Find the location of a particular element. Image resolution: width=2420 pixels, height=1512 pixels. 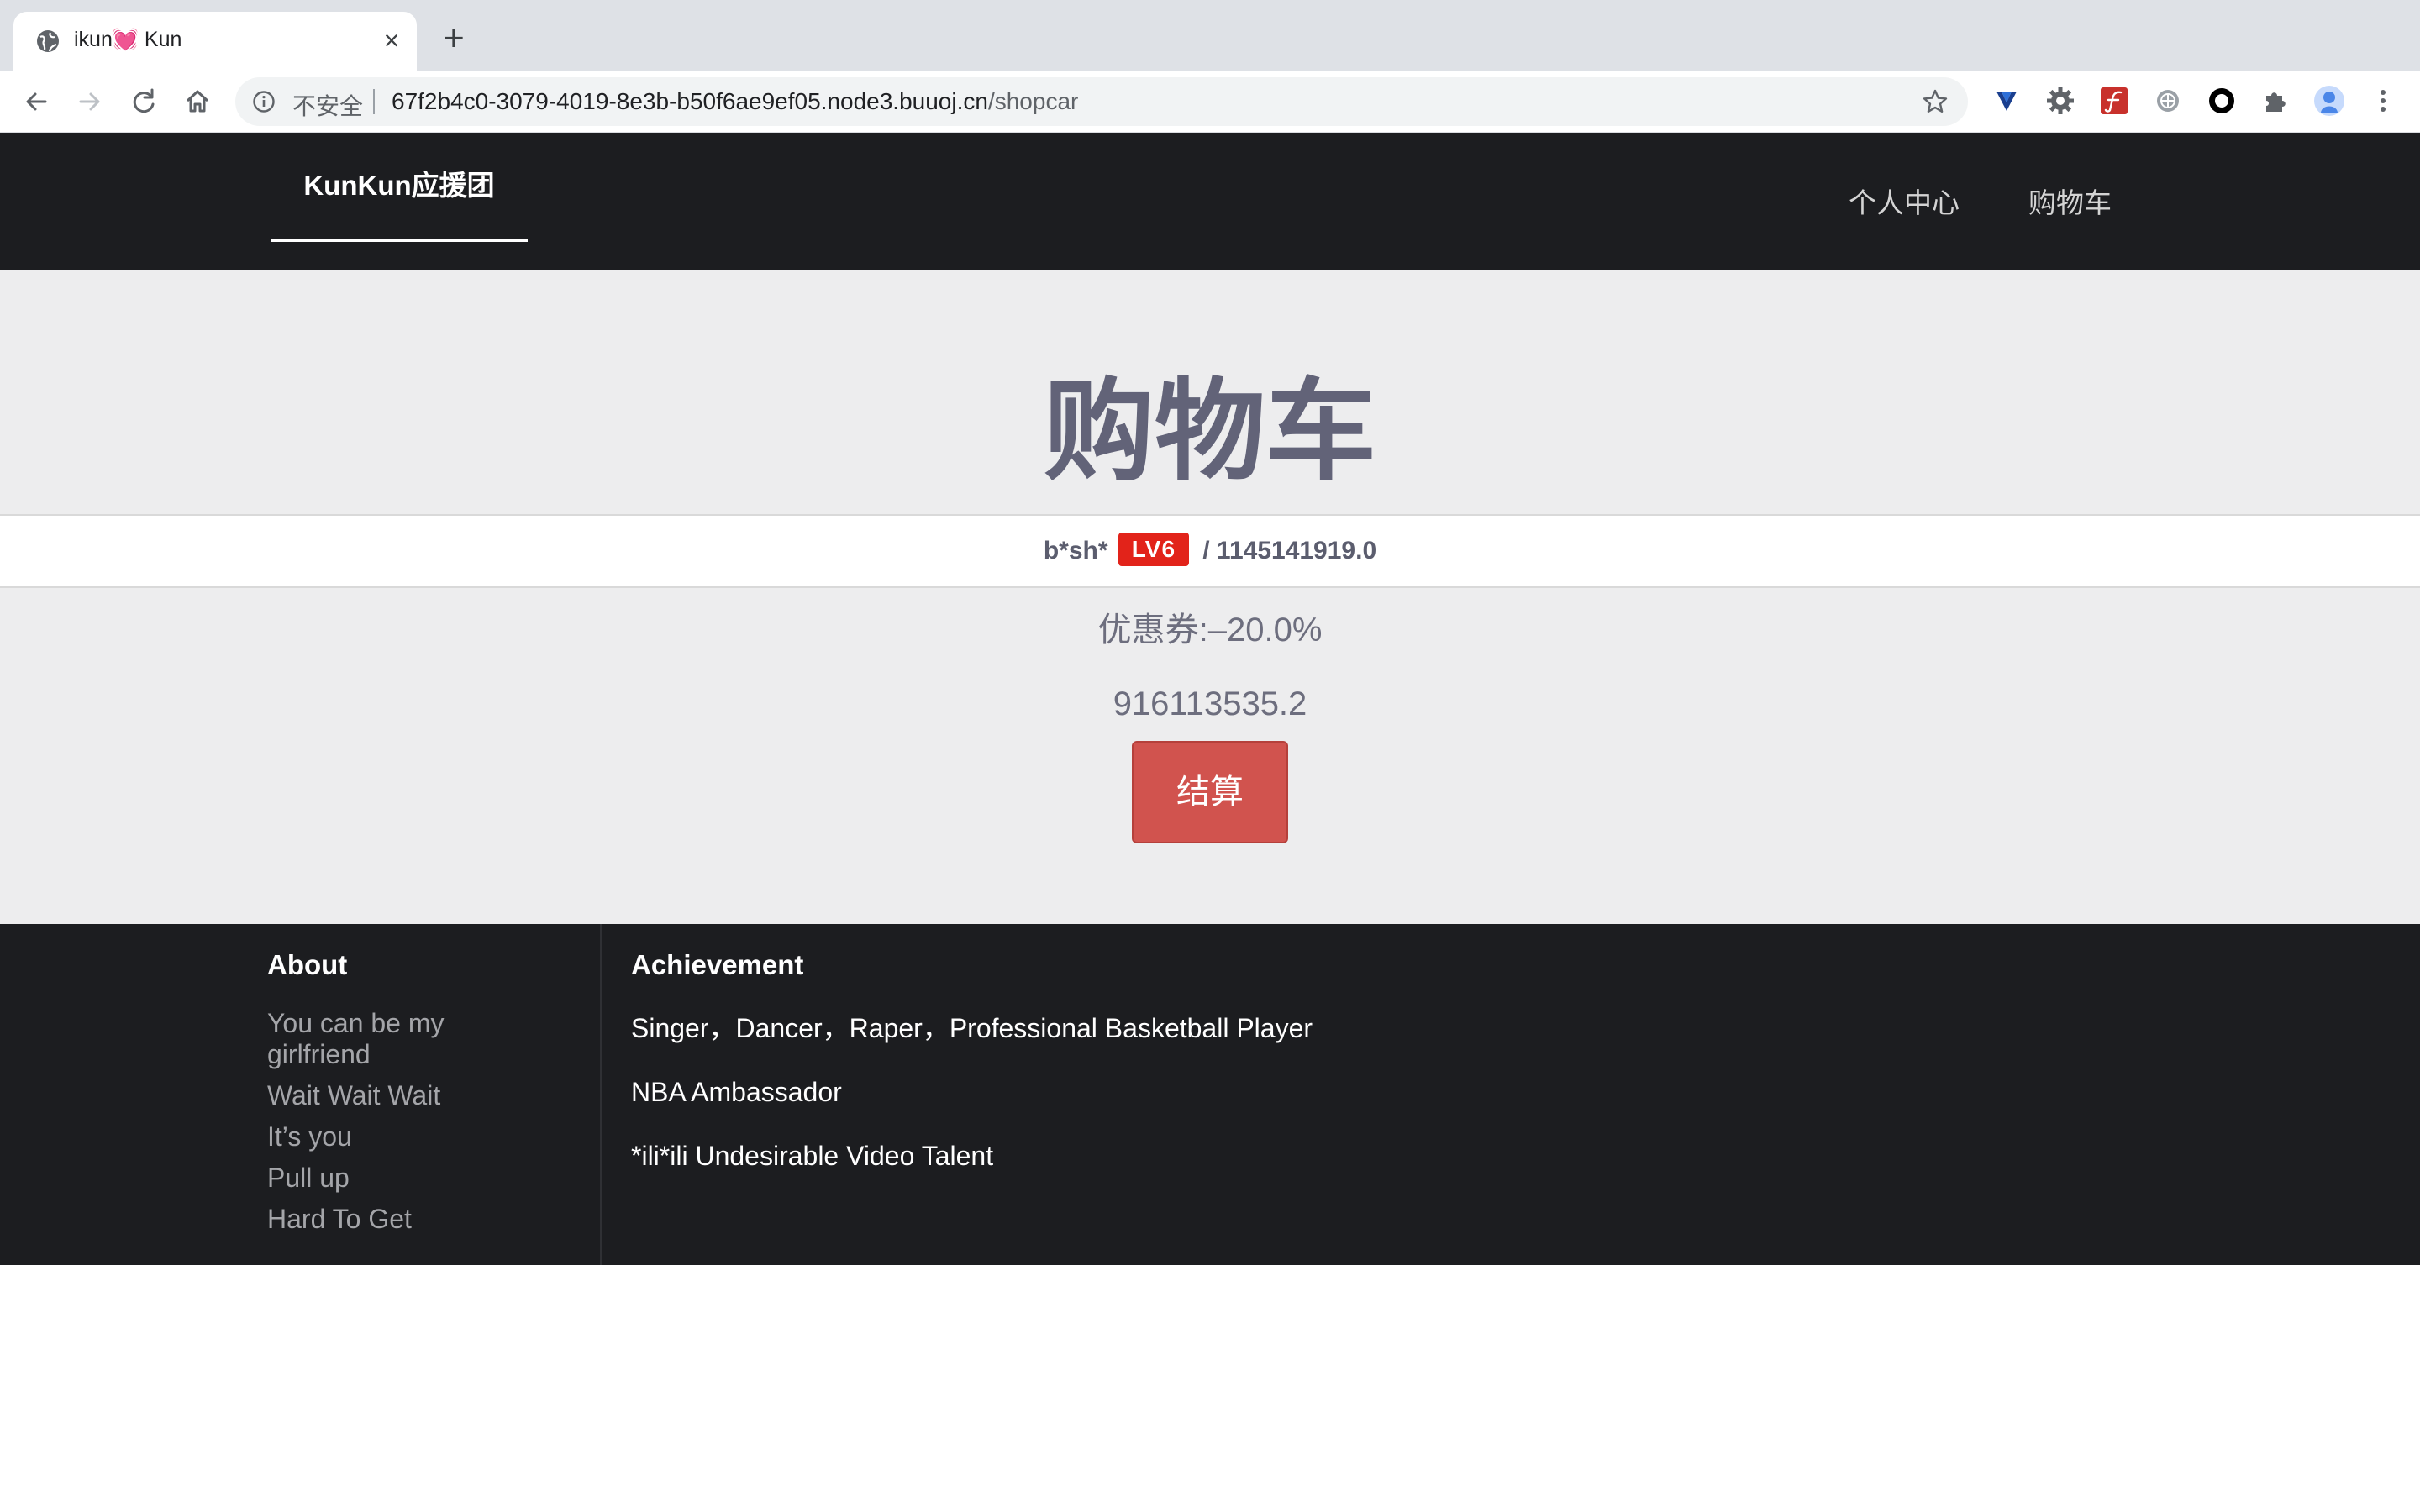

gear-icon is located at coordinates (2060, 101).